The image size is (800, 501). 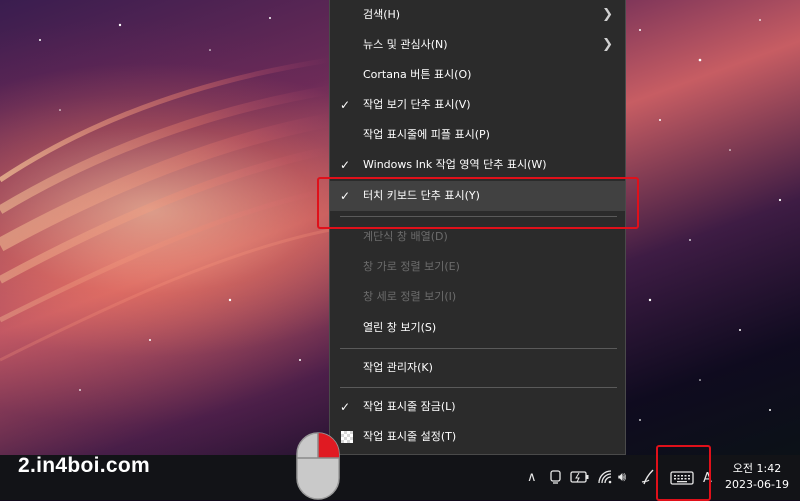 What do you see at coordinates (477, 15) in the screenshot?
I see `menu-item-search: 검색(H) ❯` at bounding box center [477, 15].